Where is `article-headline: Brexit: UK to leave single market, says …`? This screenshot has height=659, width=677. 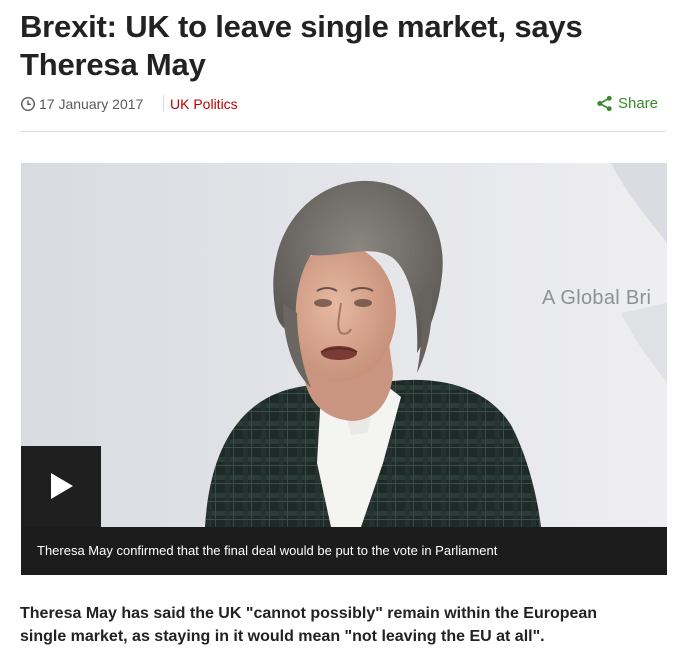 article-headline: Brexit: UK to leave single market, says … is located at coordinates (301, 45).